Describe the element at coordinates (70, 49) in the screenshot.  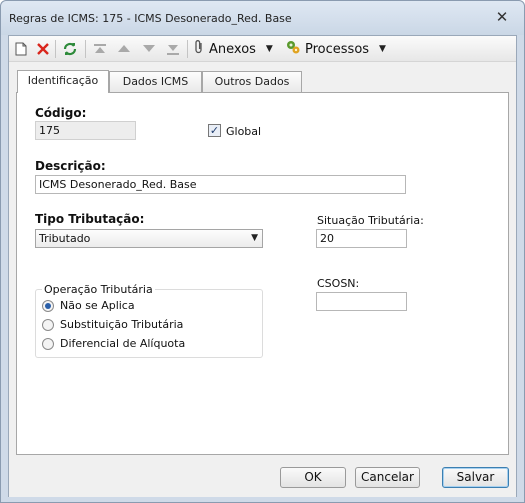
I see `refresh-icon` at that location.